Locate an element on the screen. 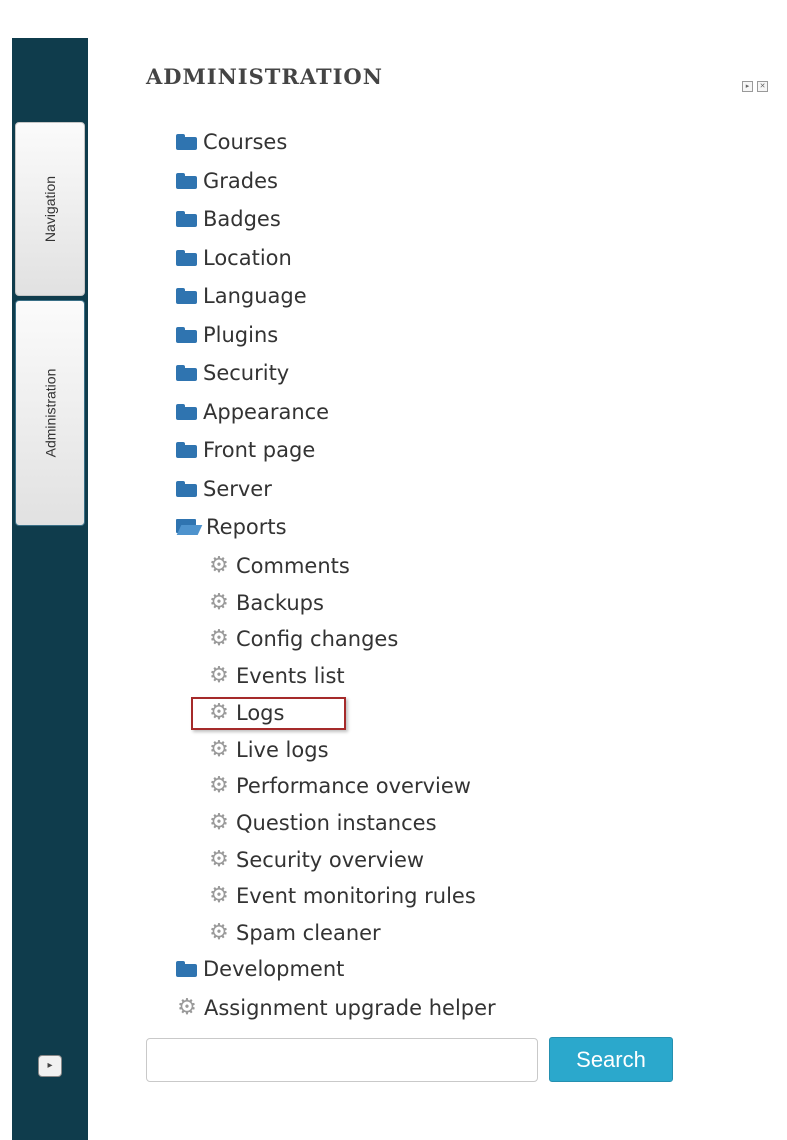 The height and width of the screenshot is (1140, 787). report-item-security-overview: ⚙ Security overview is located at coordinates (316, 860).